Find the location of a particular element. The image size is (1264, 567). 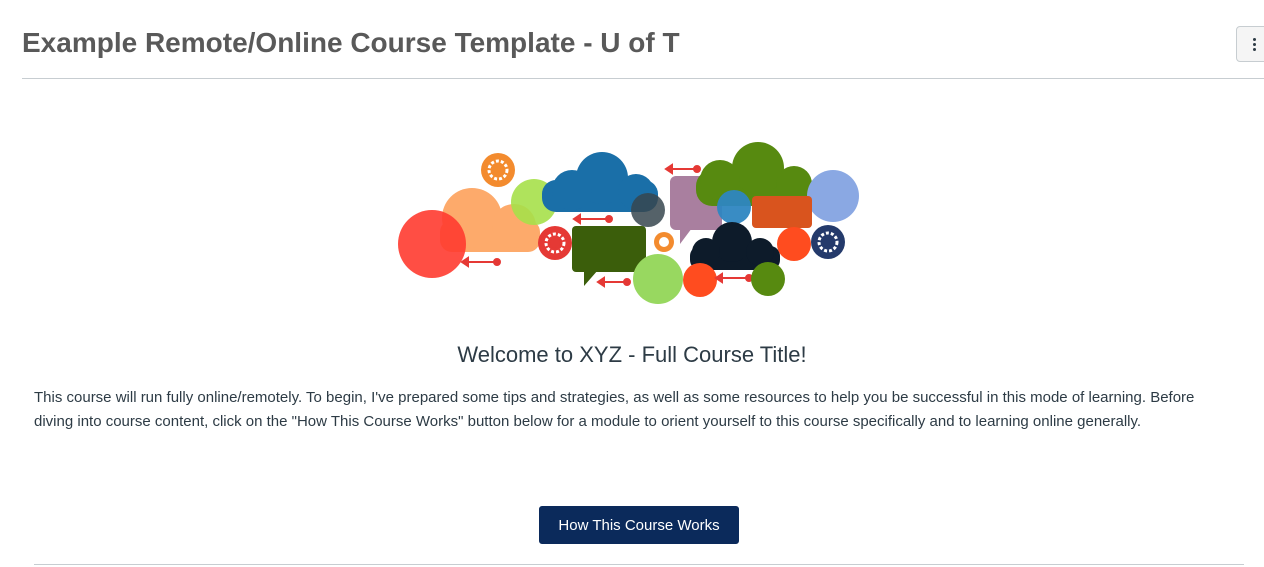

welcome-heading: Welcome to XYZ - Full Course Title! is located at coordinates (632, 354).